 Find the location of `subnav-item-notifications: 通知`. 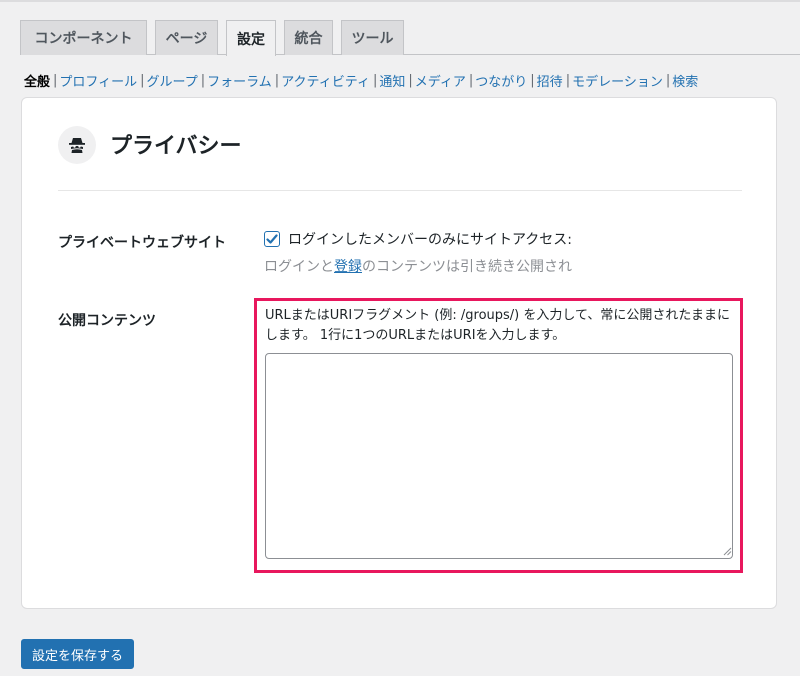

subnav-item-notifications: 通知 is located at coordinates (392, 80).